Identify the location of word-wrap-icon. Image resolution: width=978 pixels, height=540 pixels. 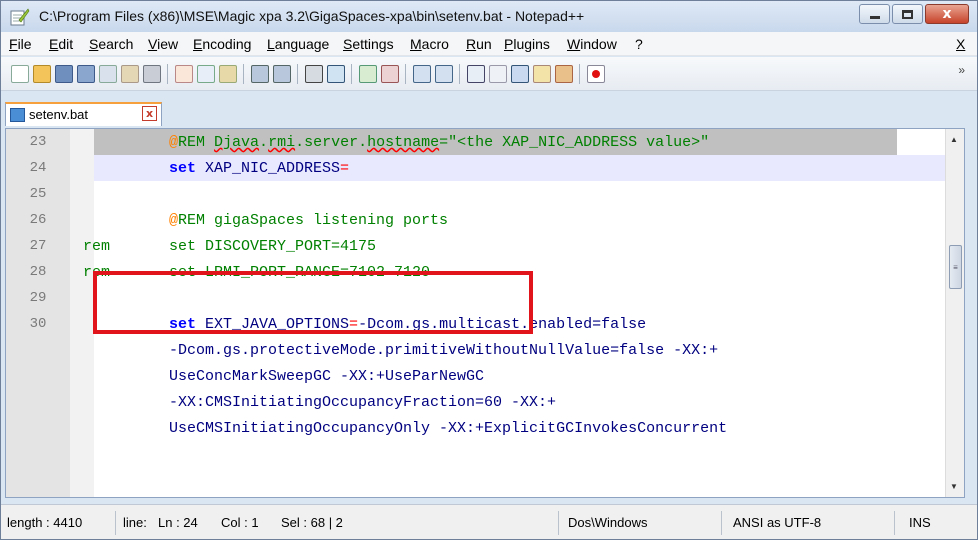
(476, 74).